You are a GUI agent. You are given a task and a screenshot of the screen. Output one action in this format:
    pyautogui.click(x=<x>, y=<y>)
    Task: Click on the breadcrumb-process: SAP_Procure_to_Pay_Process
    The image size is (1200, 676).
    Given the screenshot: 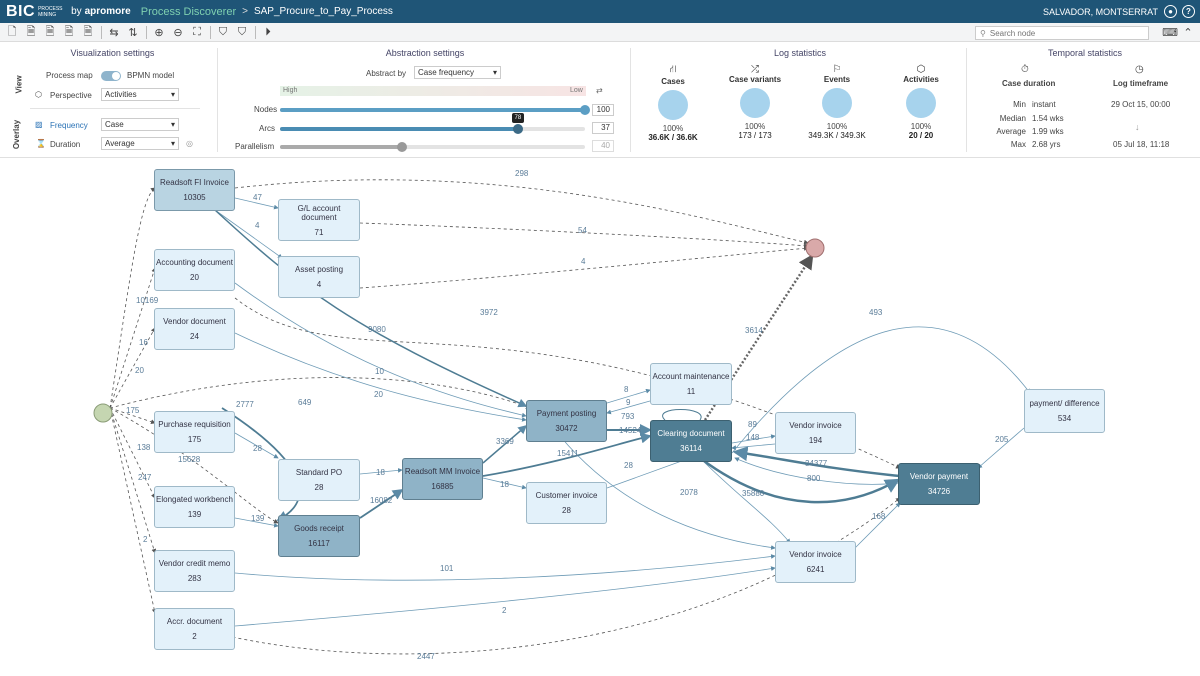 What is the action you would take?
    pyautogui.click(x=323, y=11)
    